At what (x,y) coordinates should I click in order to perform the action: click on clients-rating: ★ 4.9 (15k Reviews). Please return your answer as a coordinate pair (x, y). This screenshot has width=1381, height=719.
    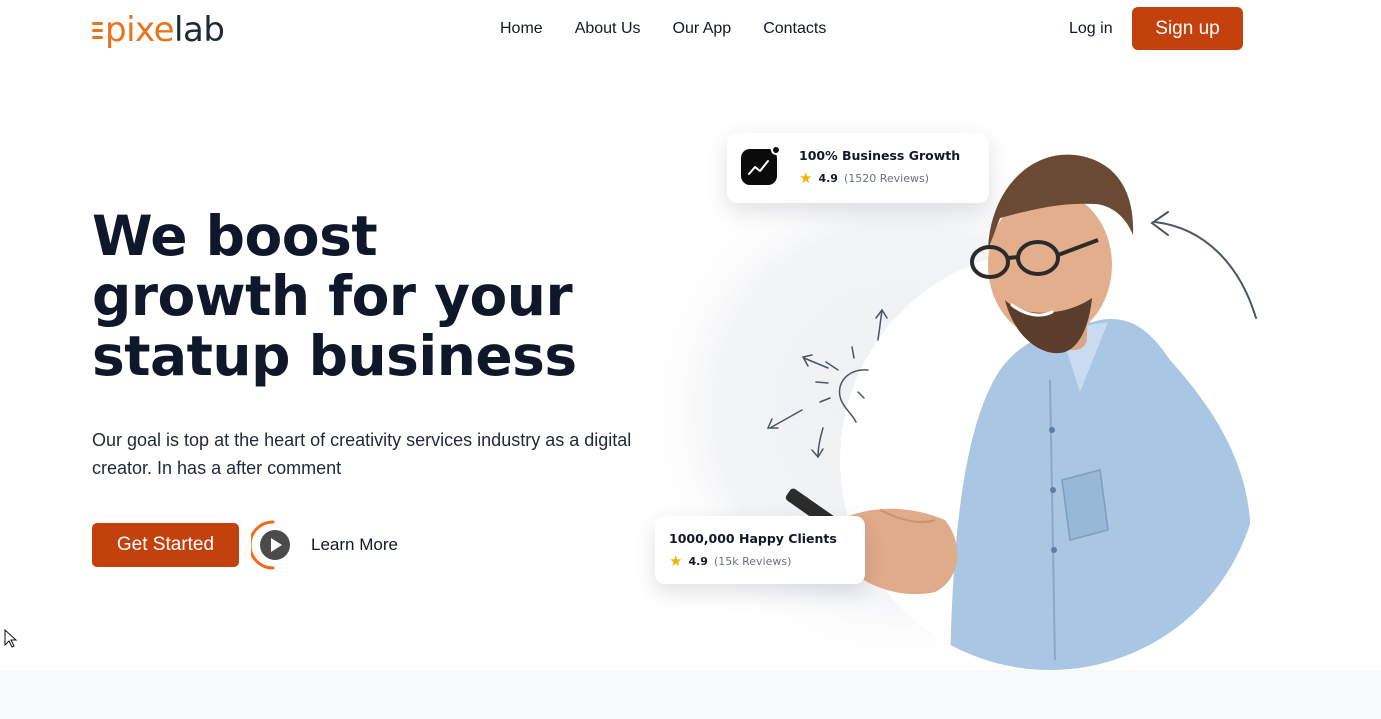
    Looking at the image, I should click on (753, 561).